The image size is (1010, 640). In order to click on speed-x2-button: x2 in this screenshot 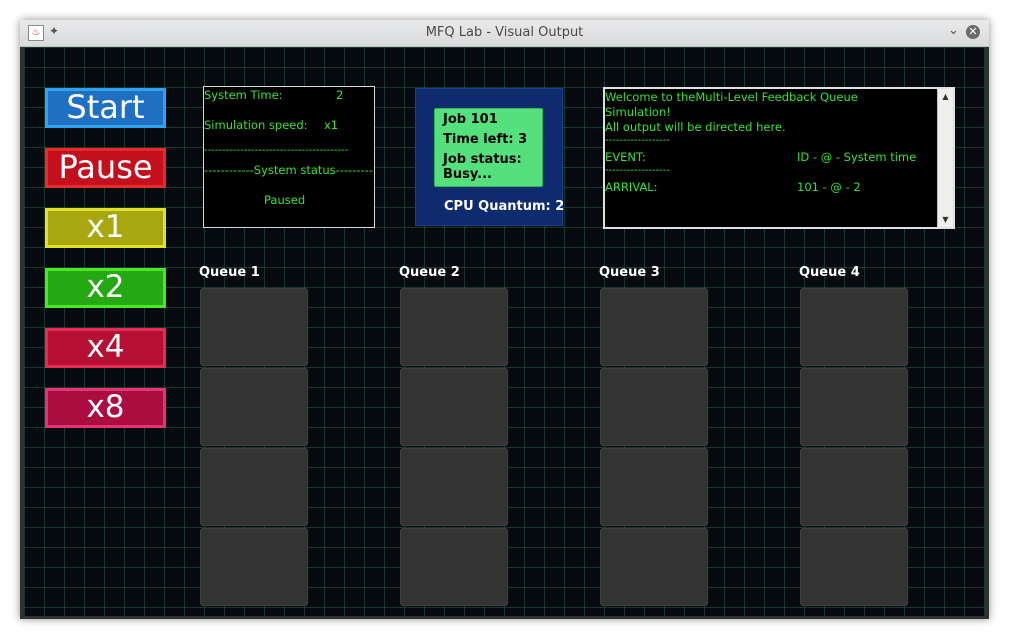, I will do `click(105, 288)`.